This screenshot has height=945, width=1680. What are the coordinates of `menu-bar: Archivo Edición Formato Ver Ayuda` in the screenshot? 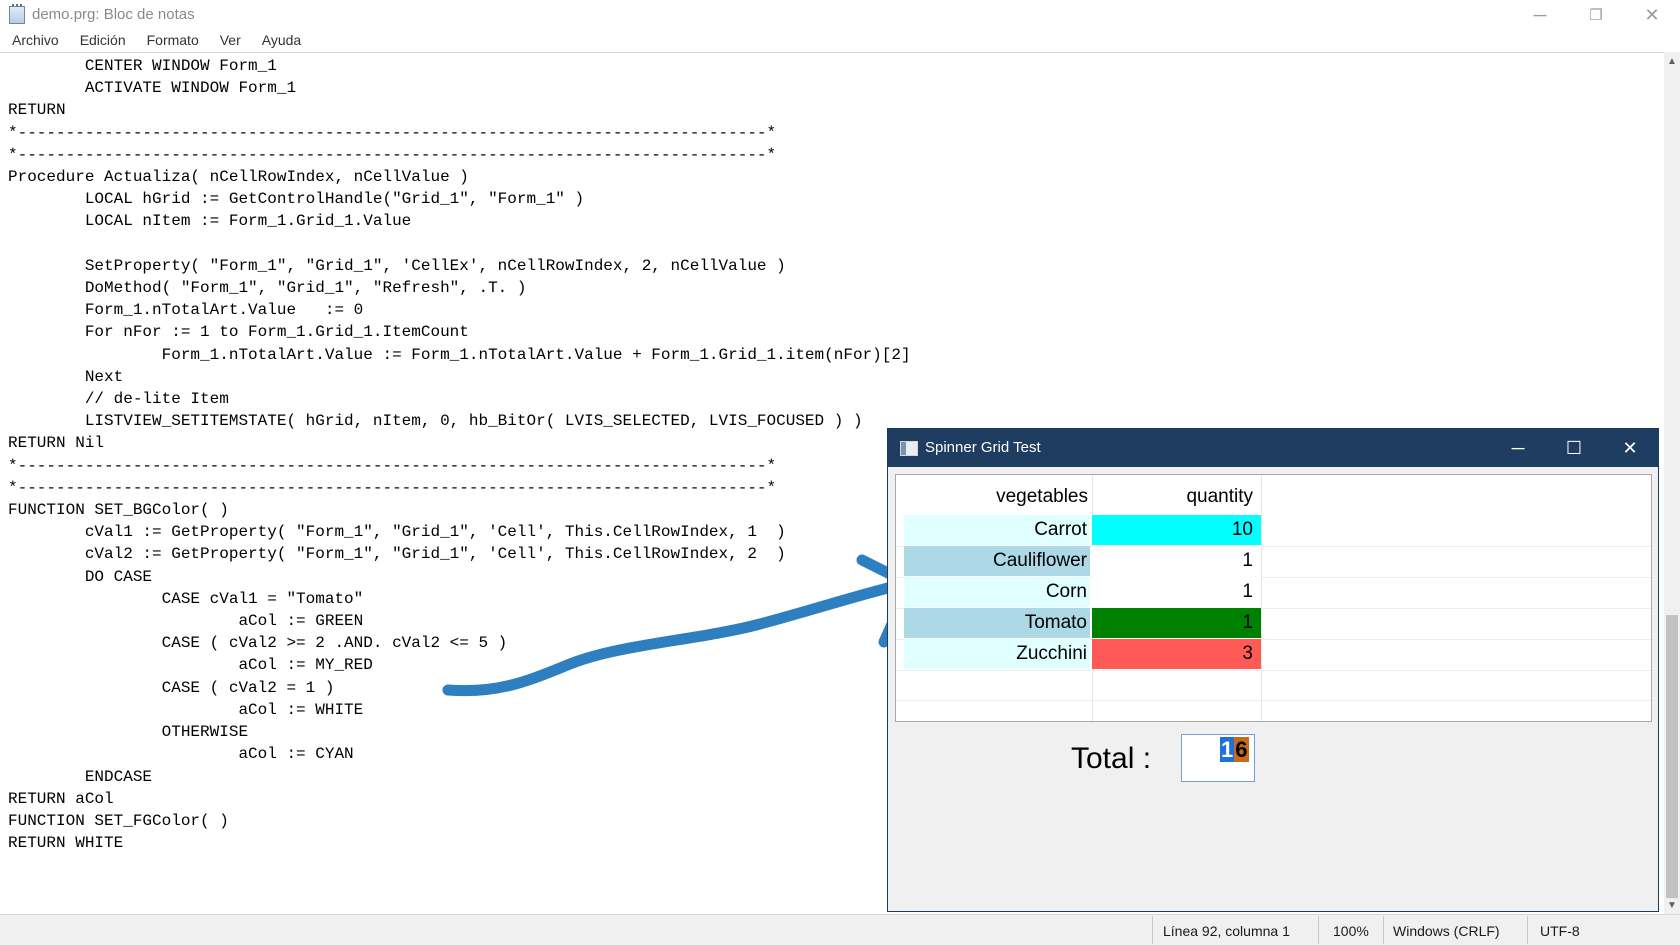 It's located at (155, 41).